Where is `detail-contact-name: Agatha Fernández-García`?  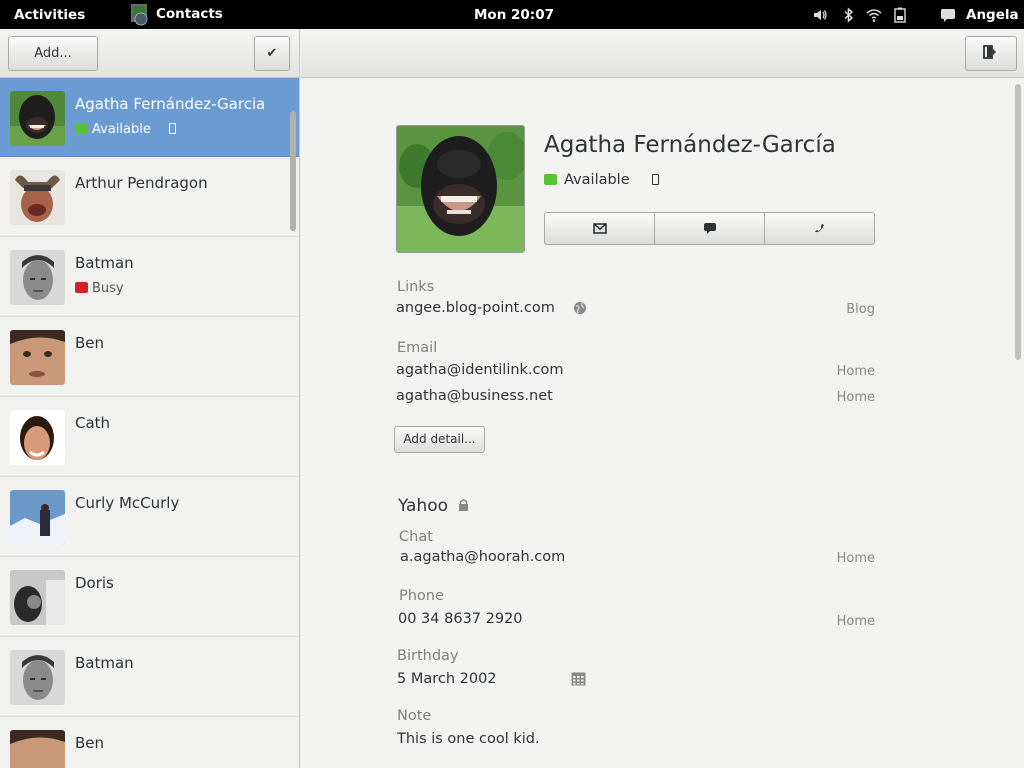
detail-contact-name: Agatha Fernández-García is located at coordinates (690, 145).